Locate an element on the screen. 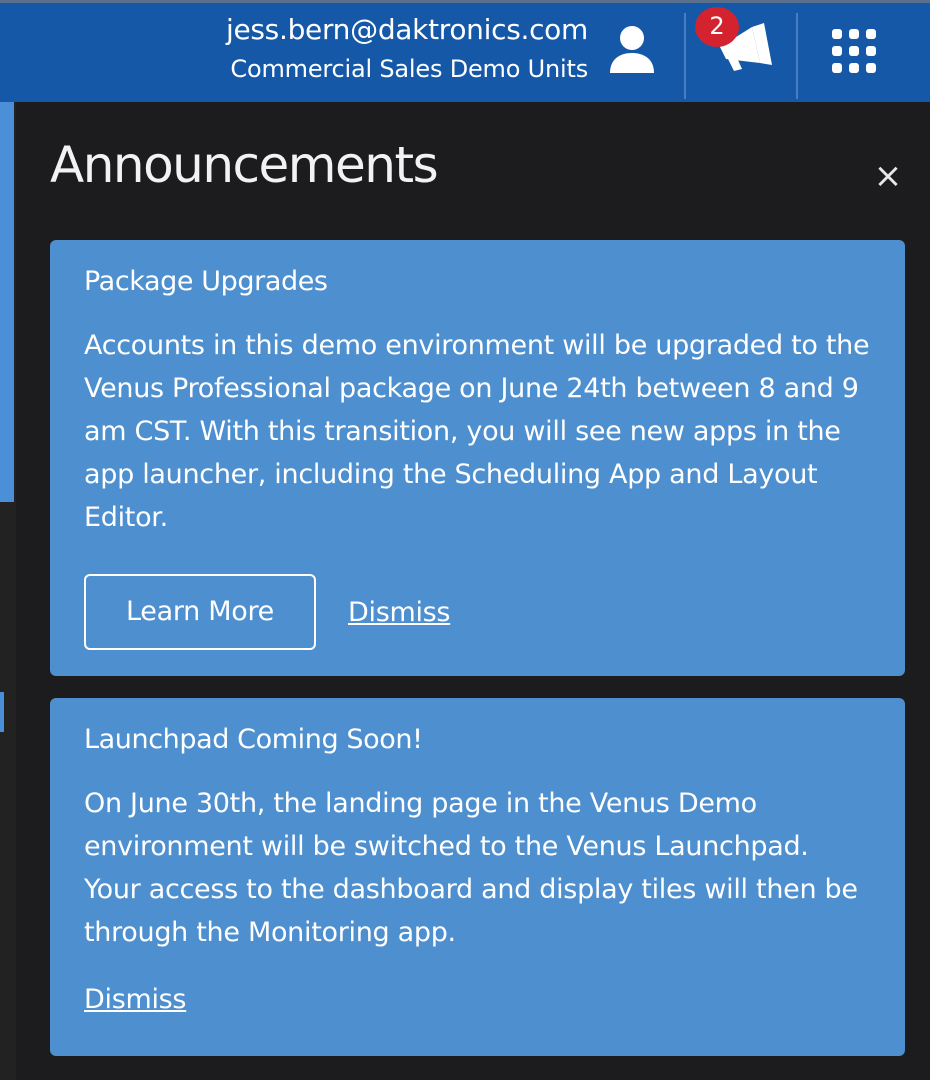 This screenshot has width=930, height=1080. close-button: × is located at coordinates (888, 176).